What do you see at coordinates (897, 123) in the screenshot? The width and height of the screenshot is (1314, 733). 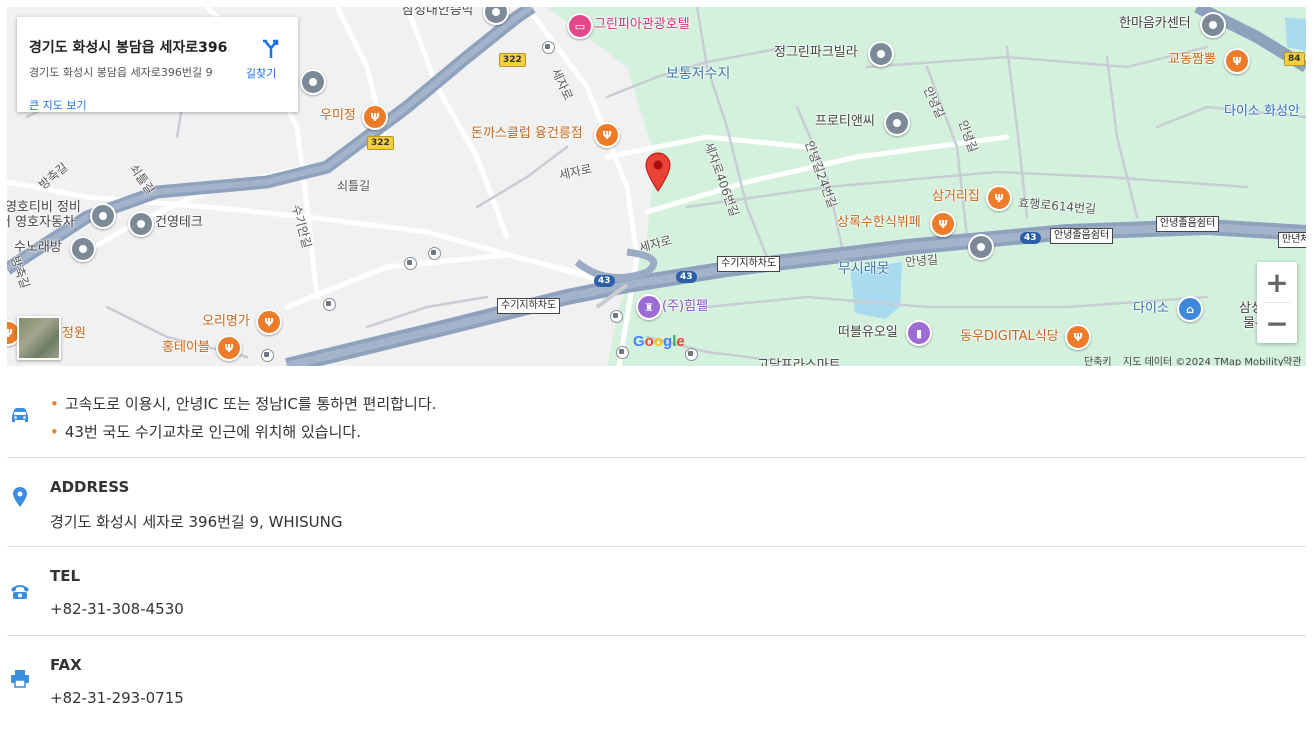 I see `company-icon` at bounding box center [897, 123].